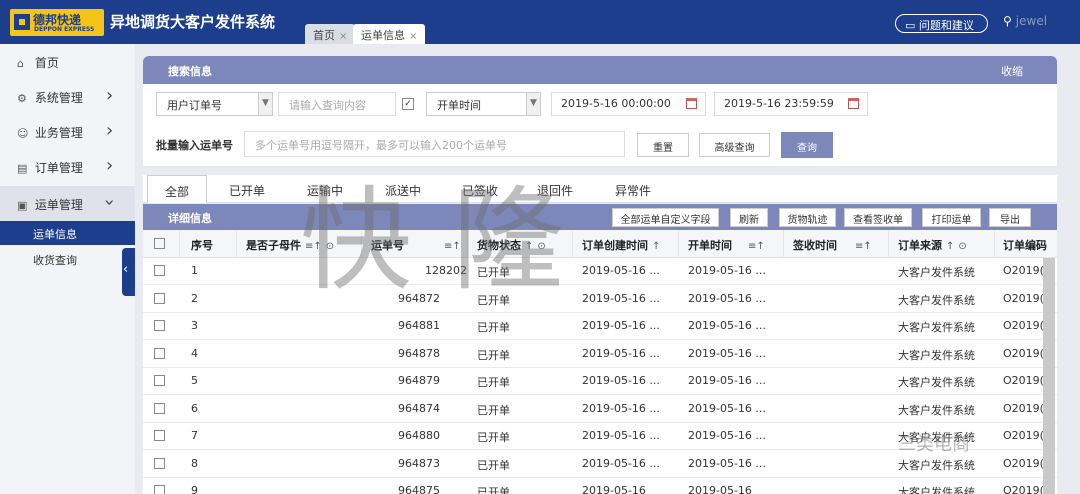 This screenshot has height=494, width=1080. I want to click on user-name: jewel, so click(1031, 21).